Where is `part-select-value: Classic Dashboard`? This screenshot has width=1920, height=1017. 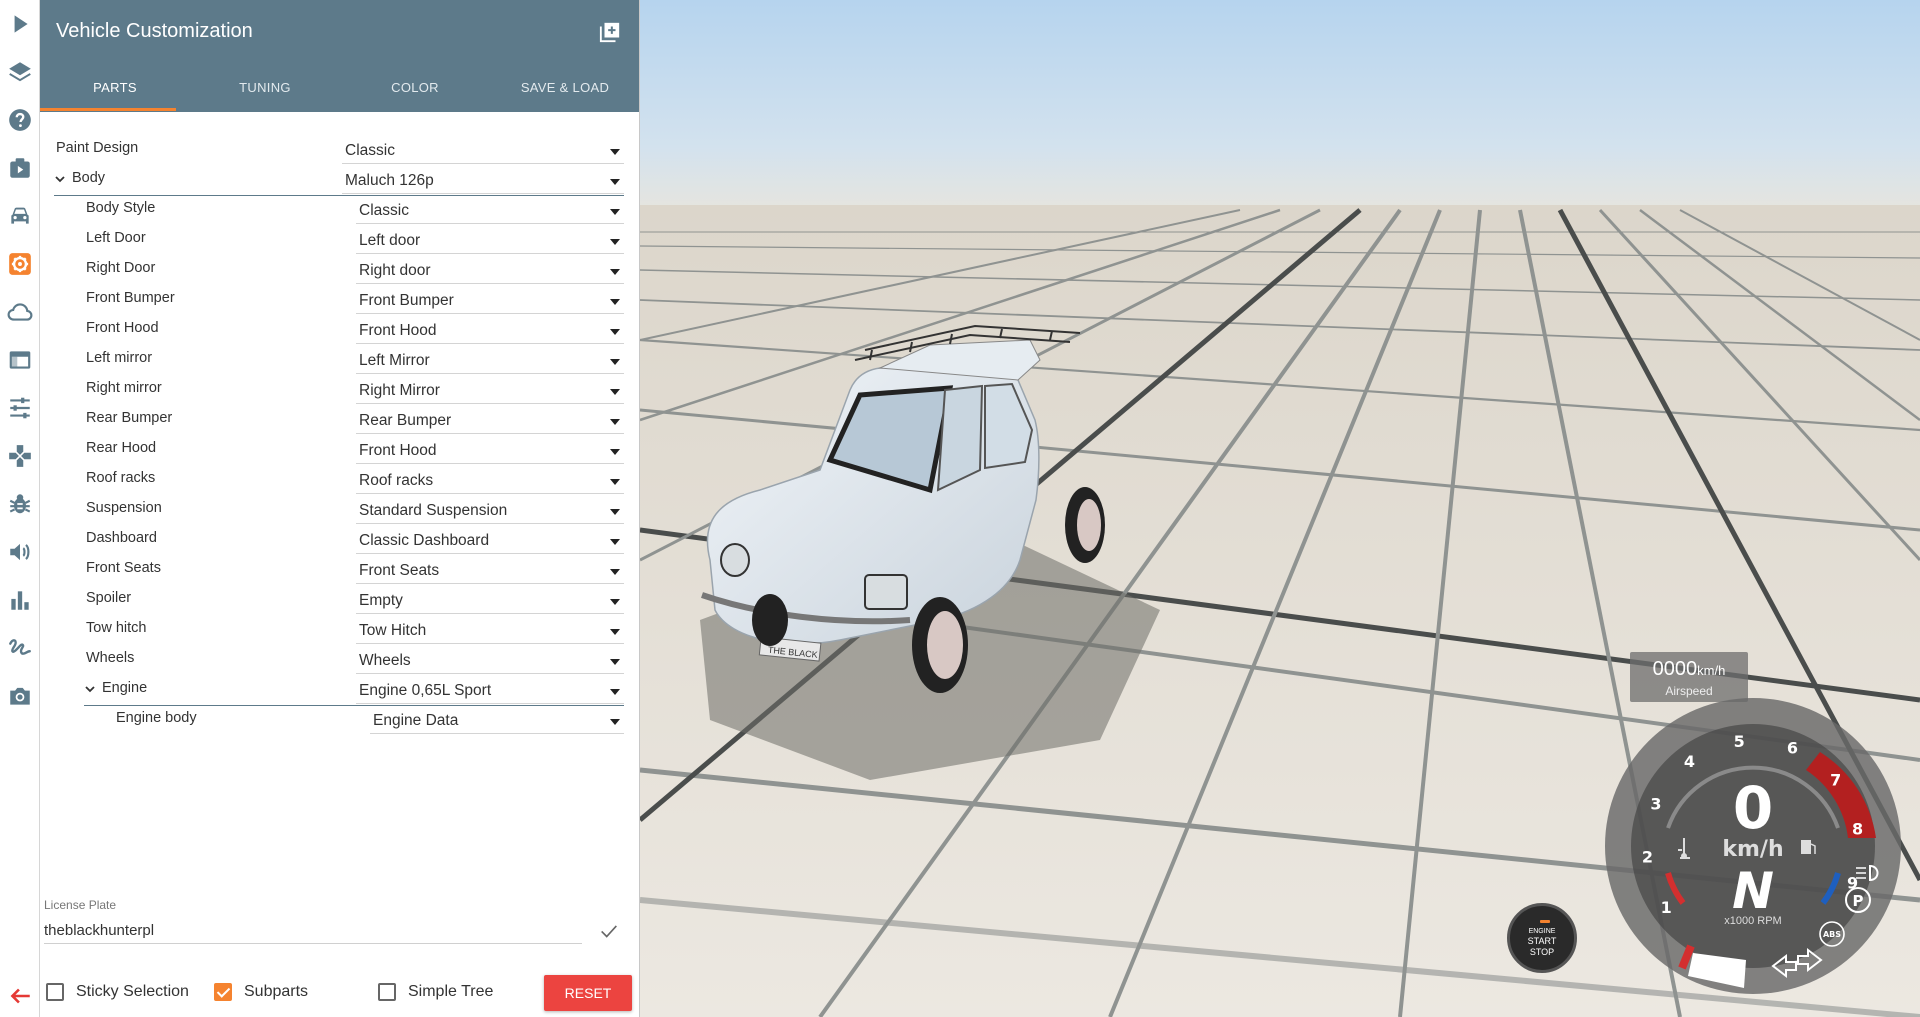 part-select-value: Classic Dashboard is located at coordinates (424, 540).